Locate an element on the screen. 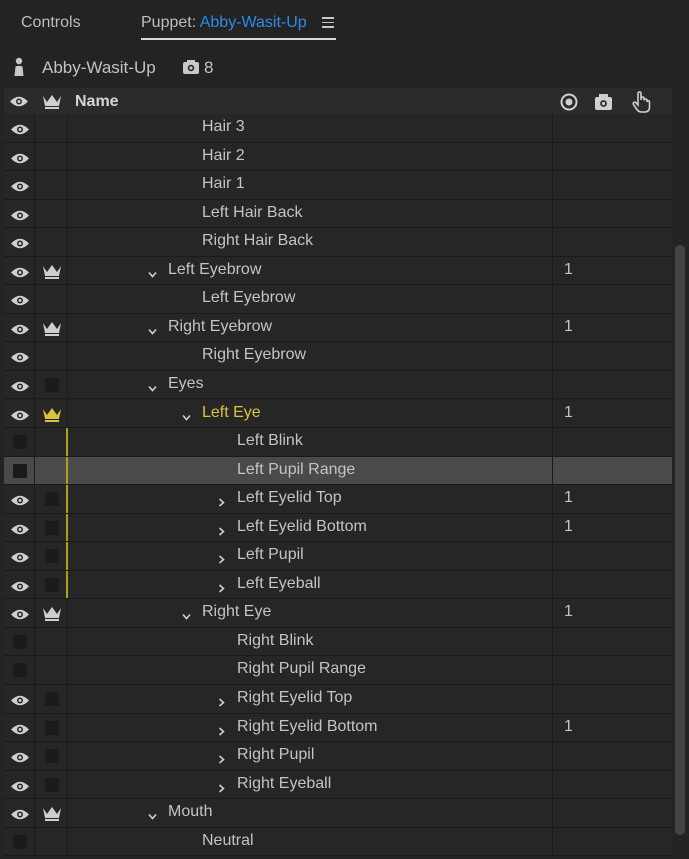 This screenshot has height=859, width=689. scrollbar-thumb is located at coordinates (680, 540).